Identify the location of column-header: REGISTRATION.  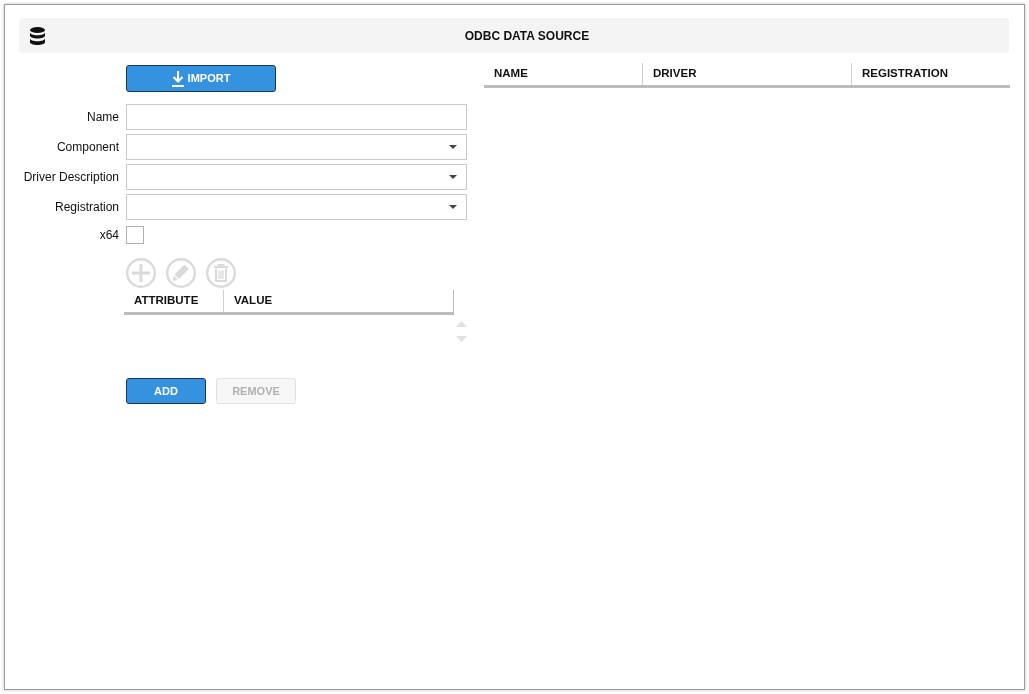
(905, 74).